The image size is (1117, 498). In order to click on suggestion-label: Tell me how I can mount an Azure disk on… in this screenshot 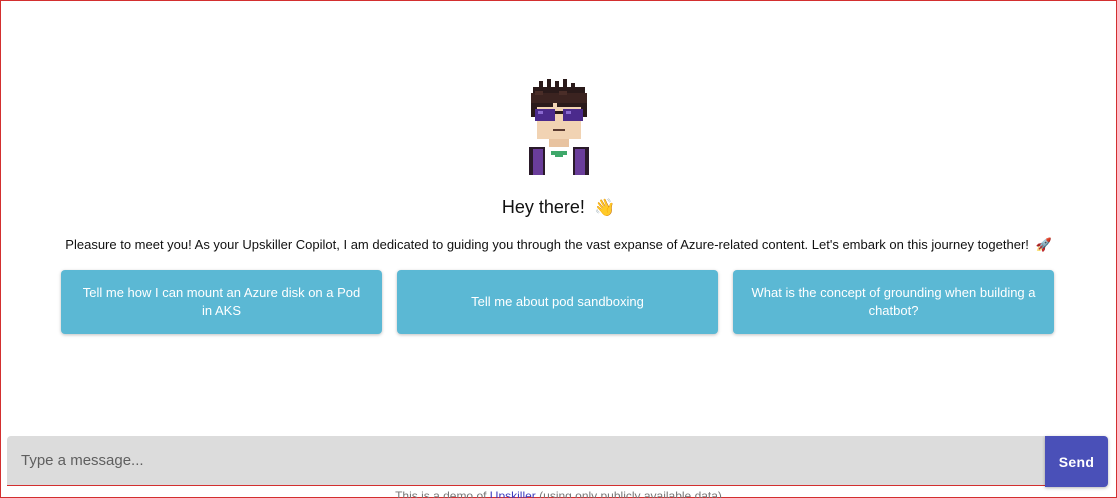, I will do `click(221, 301)`.